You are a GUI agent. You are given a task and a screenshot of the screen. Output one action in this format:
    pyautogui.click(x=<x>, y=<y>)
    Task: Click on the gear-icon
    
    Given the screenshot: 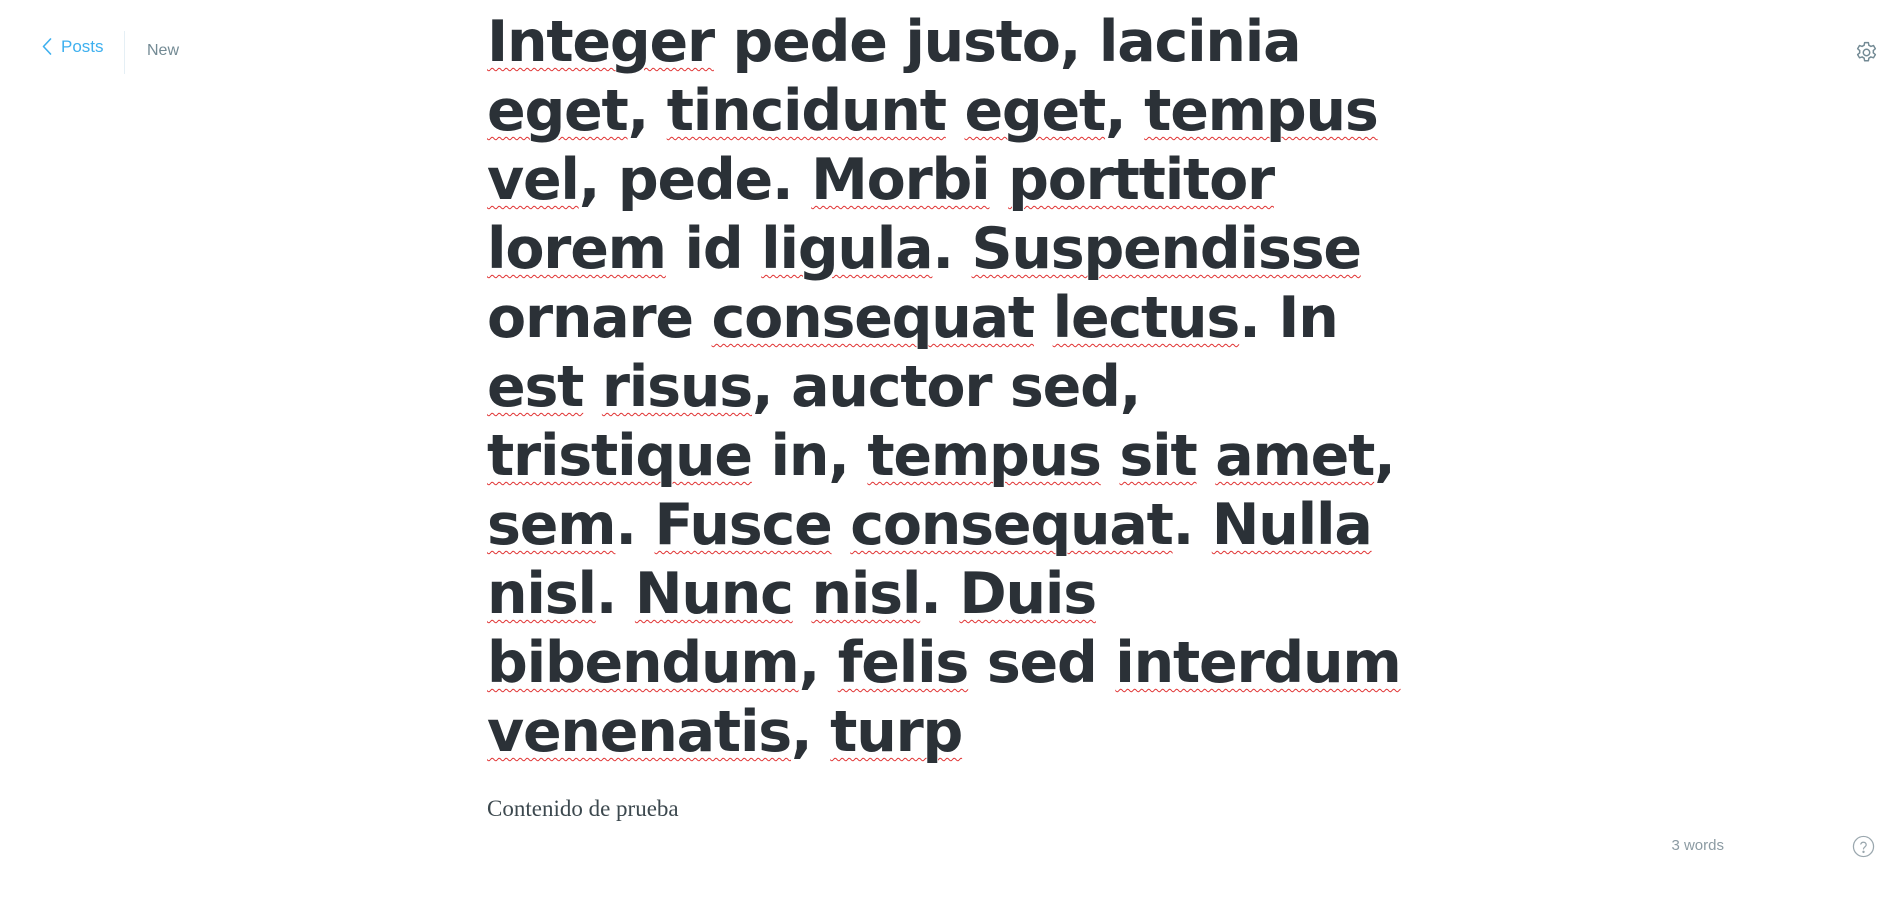 What is the action you would take?
    pyautogui.click(x=1866, y=55)
    